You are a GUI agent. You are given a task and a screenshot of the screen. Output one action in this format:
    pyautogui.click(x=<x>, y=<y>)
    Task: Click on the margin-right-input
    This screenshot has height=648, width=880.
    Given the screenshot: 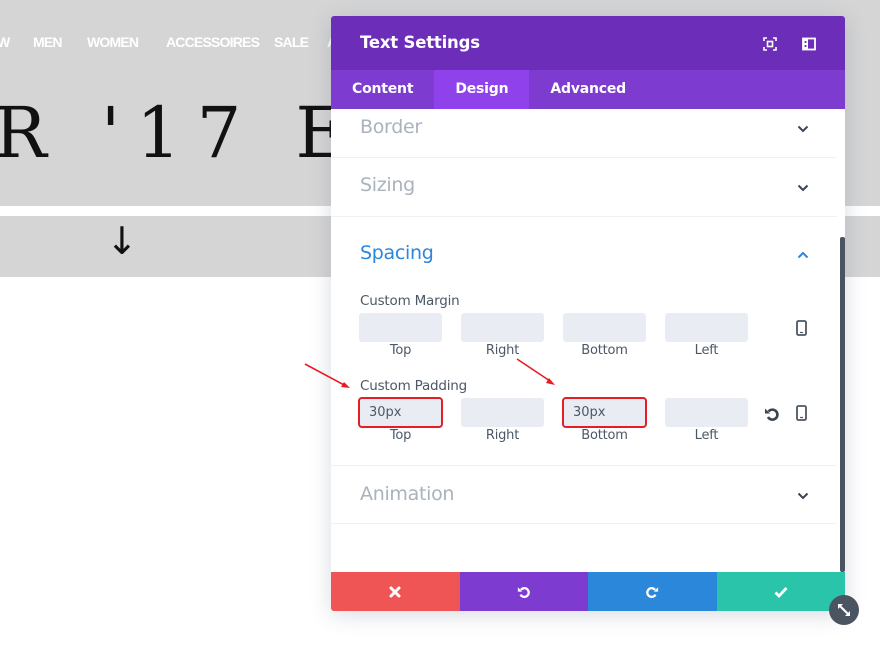 What is the action you would take?
    pyautogui.click(x=502, y=327)
    